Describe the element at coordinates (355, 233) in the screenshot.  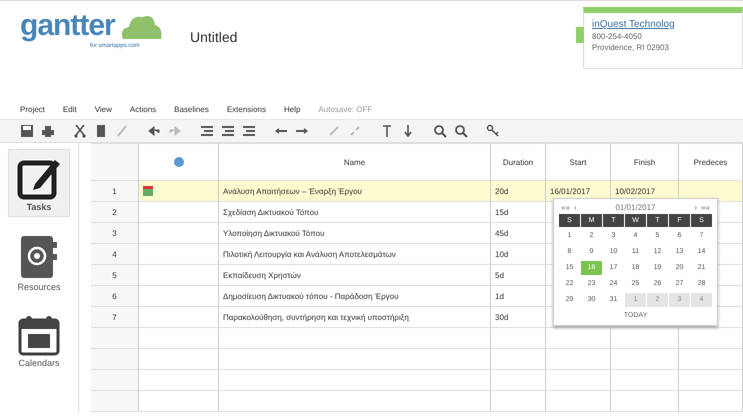
I see `table-cell: Υλοποίηση Δικτυακού Τόπου` at that location.